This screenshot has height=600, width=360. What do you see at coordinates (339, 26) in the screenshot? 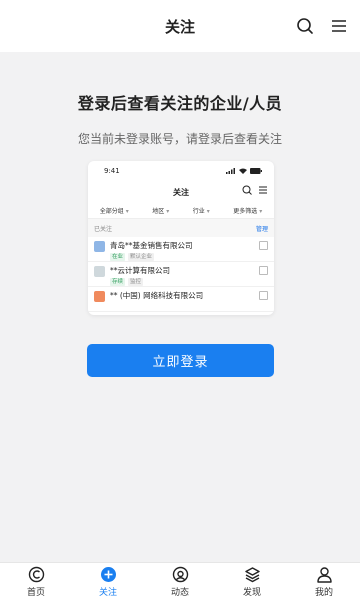
I see `menu-icon` at bounding box center [339, 26].